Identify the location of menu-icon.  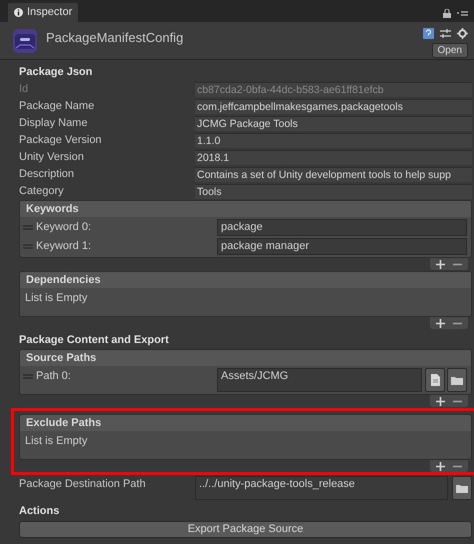
(462, 14).